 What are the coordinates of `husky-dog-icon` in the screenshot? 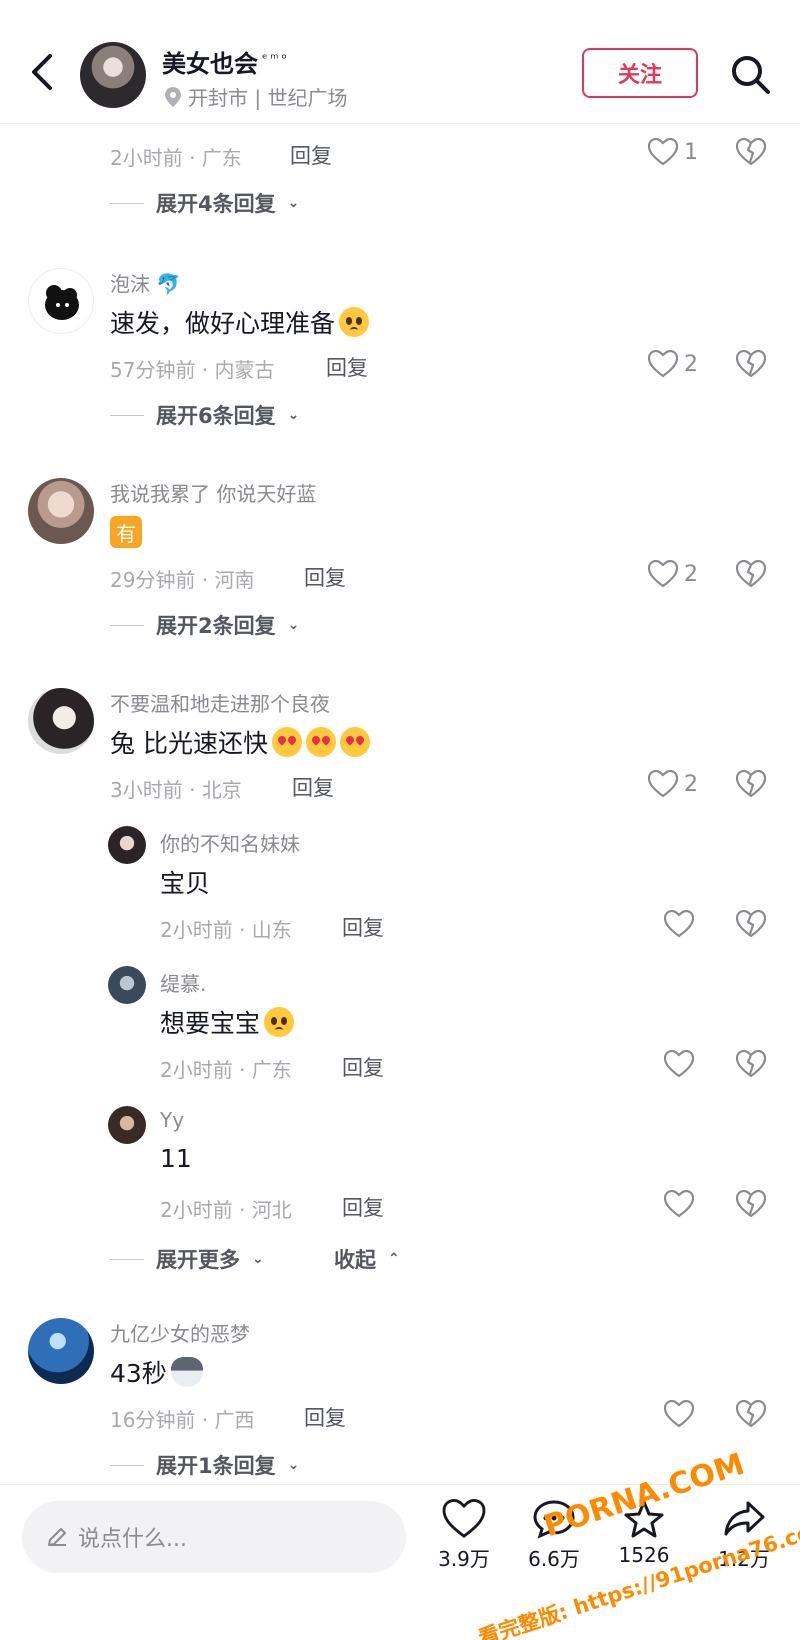 It's located at (186, 1372).